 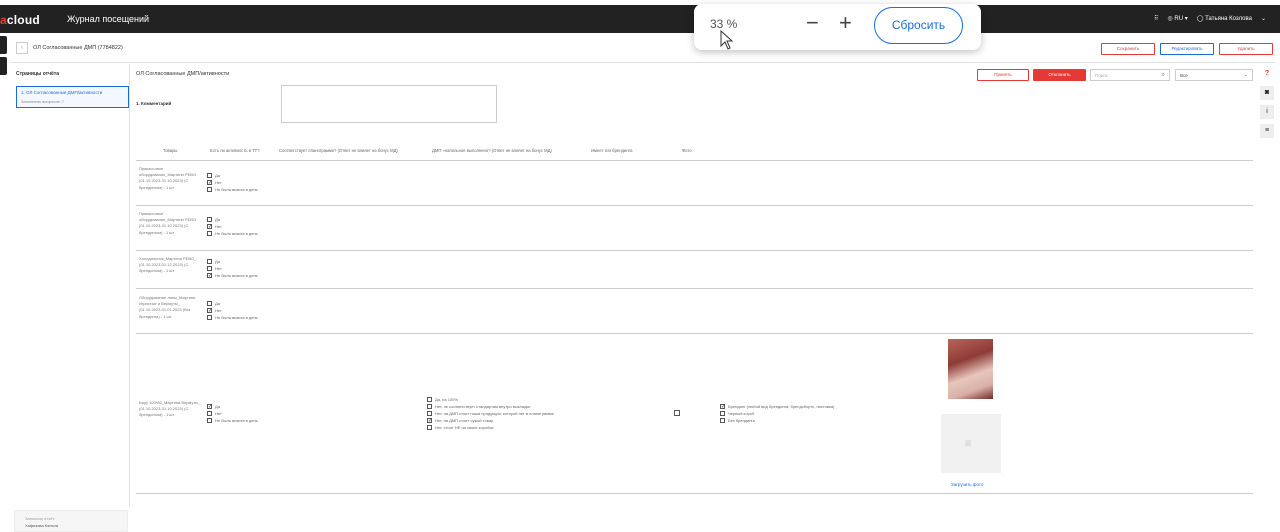 I want to click on side-tabs, so click(x=3, y=57).